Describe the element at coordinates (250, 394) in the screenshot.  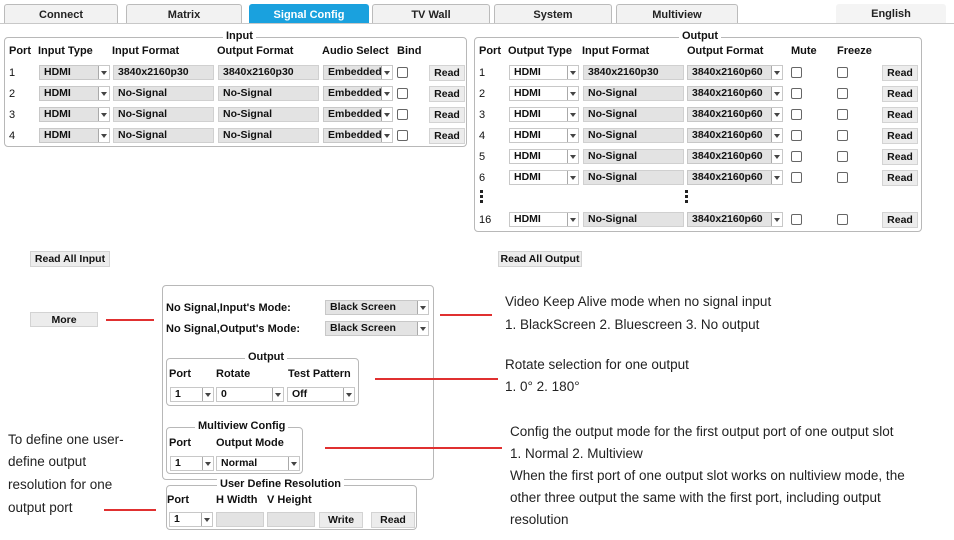
I see `rotate-select: 0` at that location.